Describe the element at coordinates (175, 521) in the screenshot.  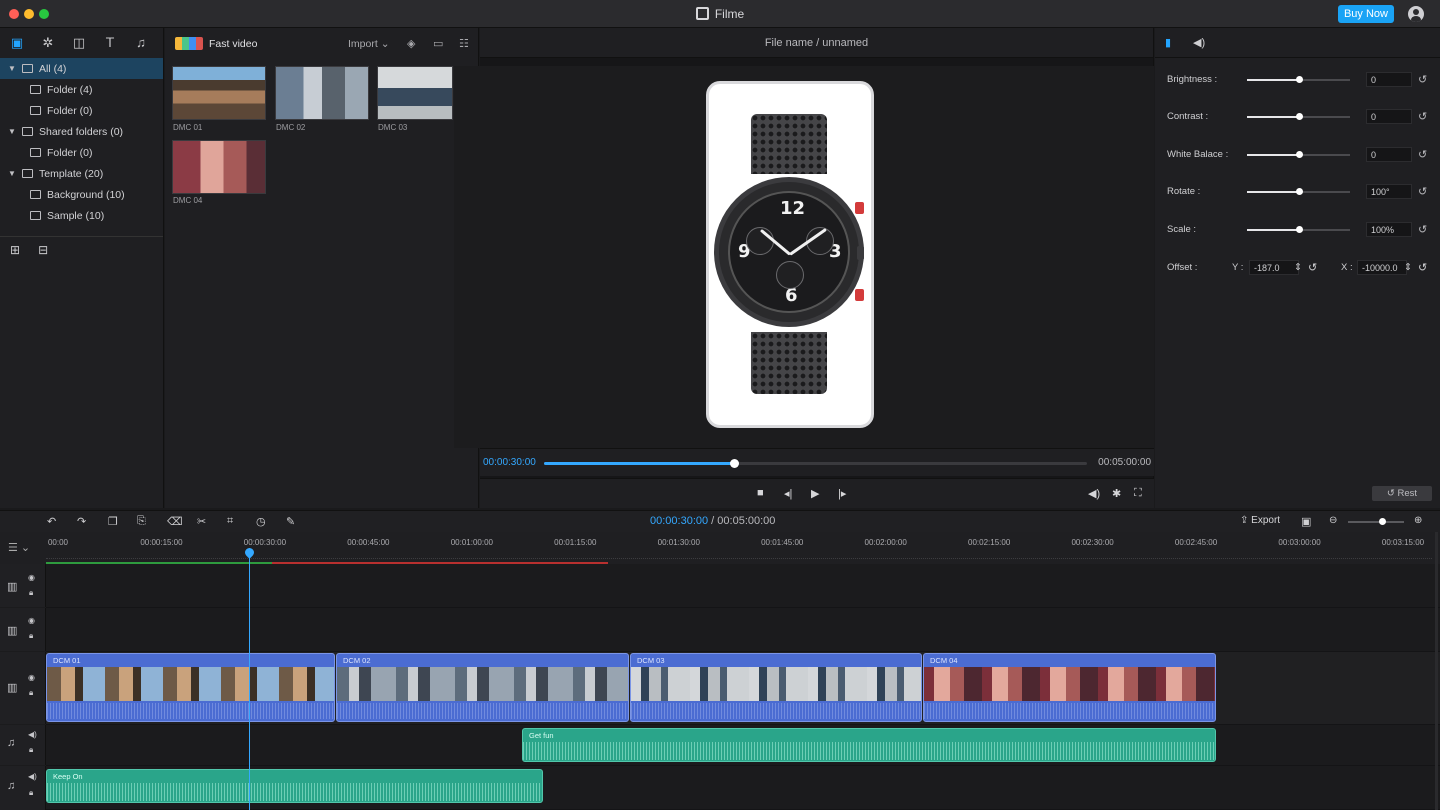
I see `delete-icon: ⌫` at that location.